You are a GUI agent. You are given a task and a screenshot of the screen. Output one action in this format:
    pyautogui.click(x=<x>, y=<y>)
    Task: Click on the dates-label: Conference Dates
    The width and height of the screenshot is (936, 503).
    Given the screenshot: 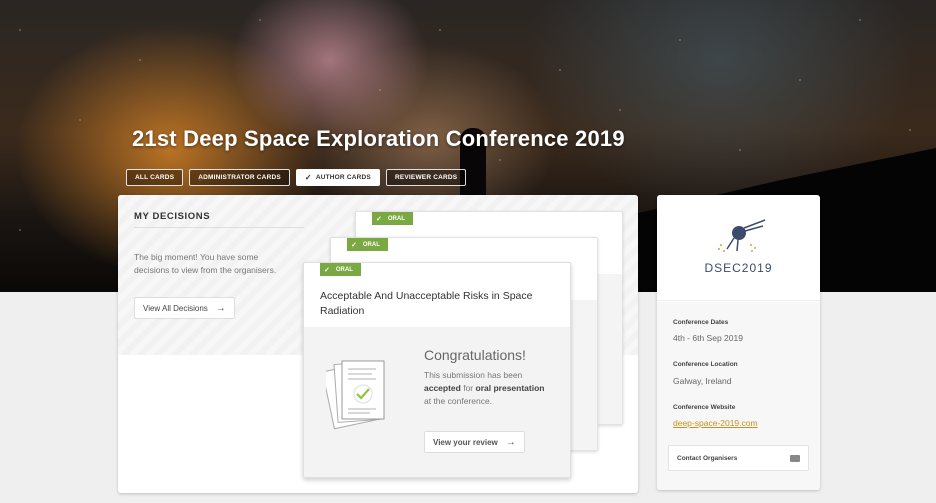 What is the action you would take?
    pyautogui.click(x=701, y=322)
    